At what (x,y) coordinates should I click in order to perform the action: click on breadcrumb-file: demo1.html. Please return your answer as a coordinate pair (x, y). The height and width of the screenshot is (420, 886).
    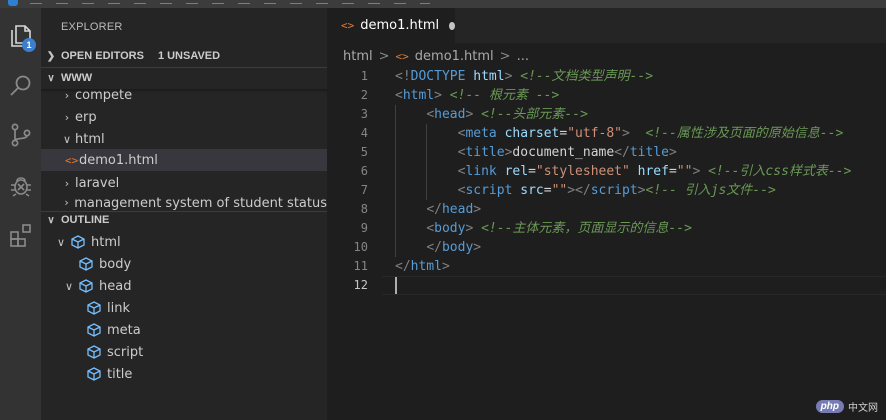
    Looking at the image, I should click on (454, 56).